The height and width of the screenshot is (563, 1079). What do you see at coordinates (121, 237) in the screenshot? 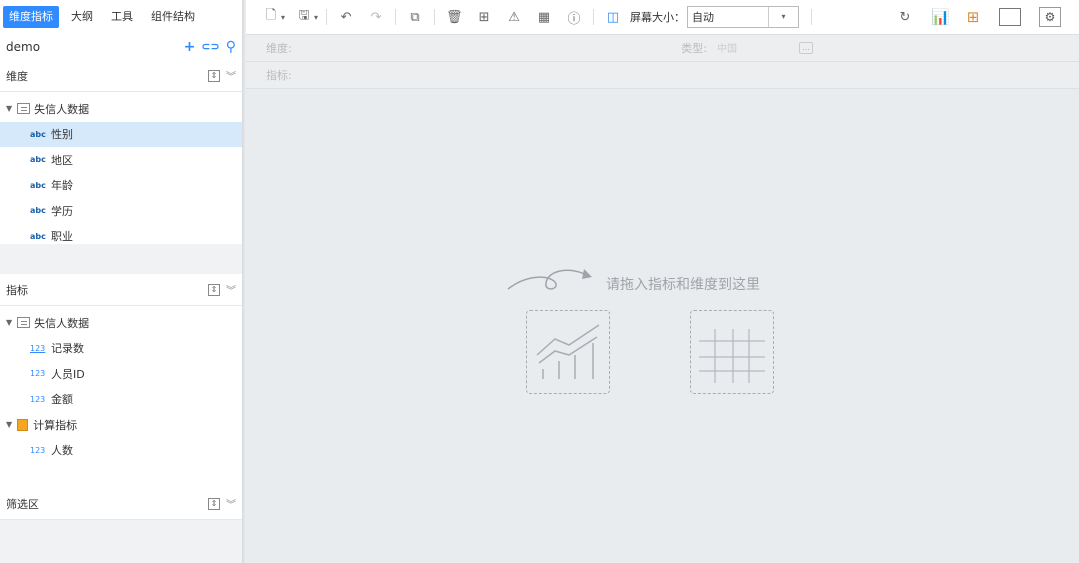
I see `field-item: abc 职业` at bounding box center [121, 237].